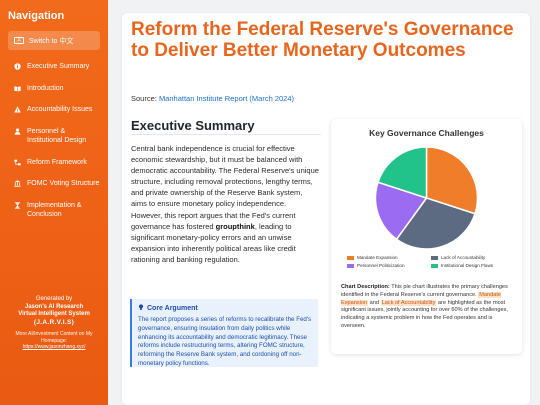 The height and width of the screenshot is (405, 540). I want to click on language-icon: 文, so click(19, 40).